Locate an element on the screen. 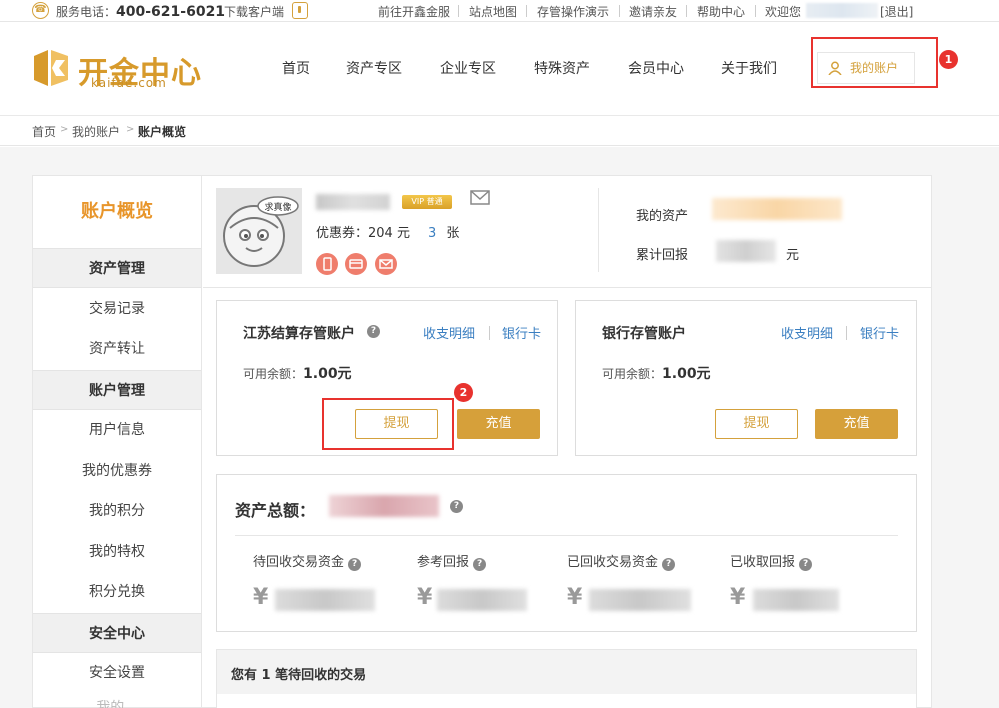  nav-member-center: 会员中心 is located at coordinates (656, 68).